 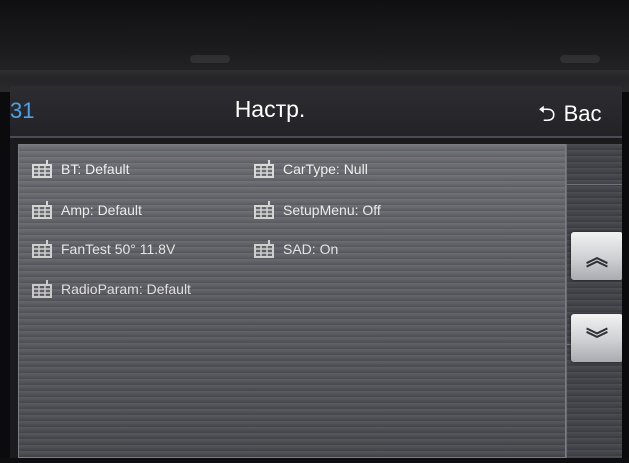 I want to click on setting-label: SAD: On, so click(x=311, y=249).